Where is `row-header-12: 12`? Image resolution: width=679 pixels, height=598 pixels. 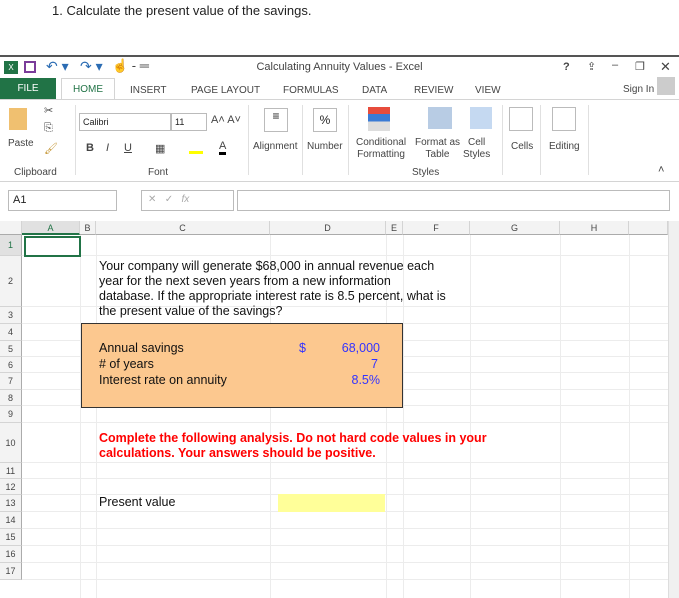
row-header-12: 12 is located at coordinates (11, 487).